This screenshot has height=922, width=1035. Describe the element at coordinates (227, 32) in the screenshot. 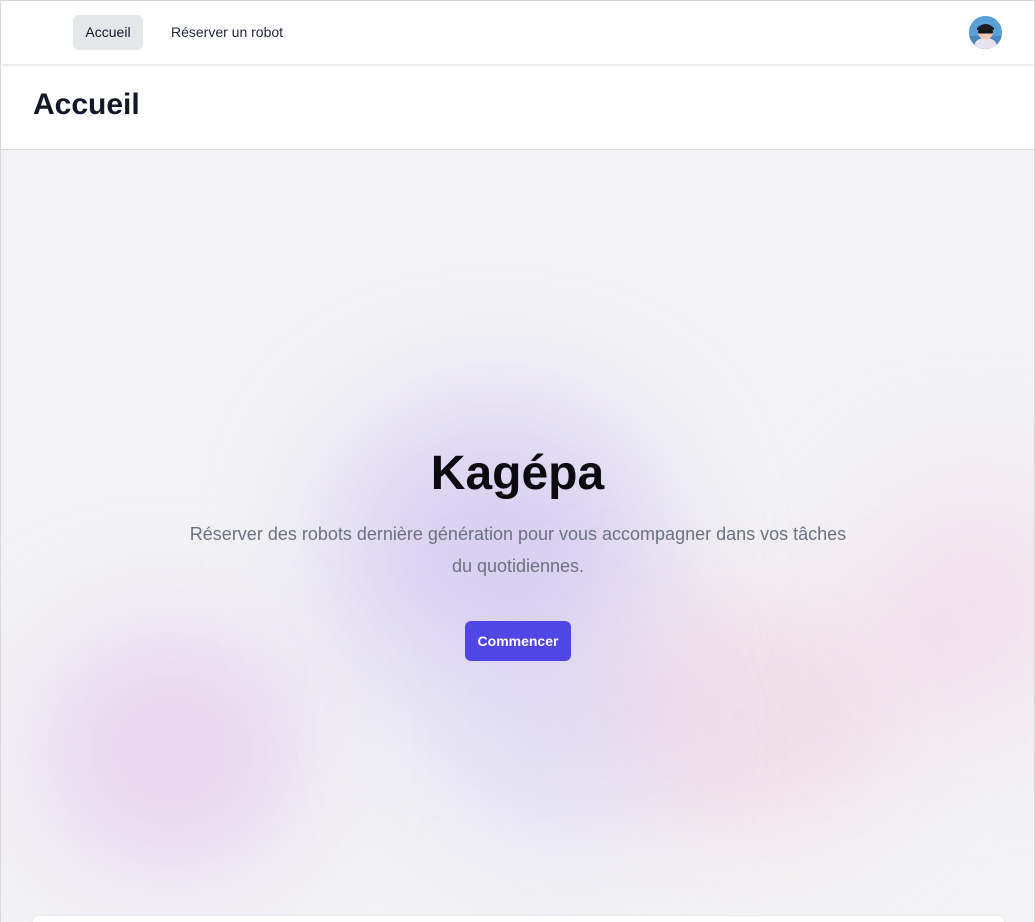

I see `nav-link-reserver-robot: Réserver un robot` at that location.